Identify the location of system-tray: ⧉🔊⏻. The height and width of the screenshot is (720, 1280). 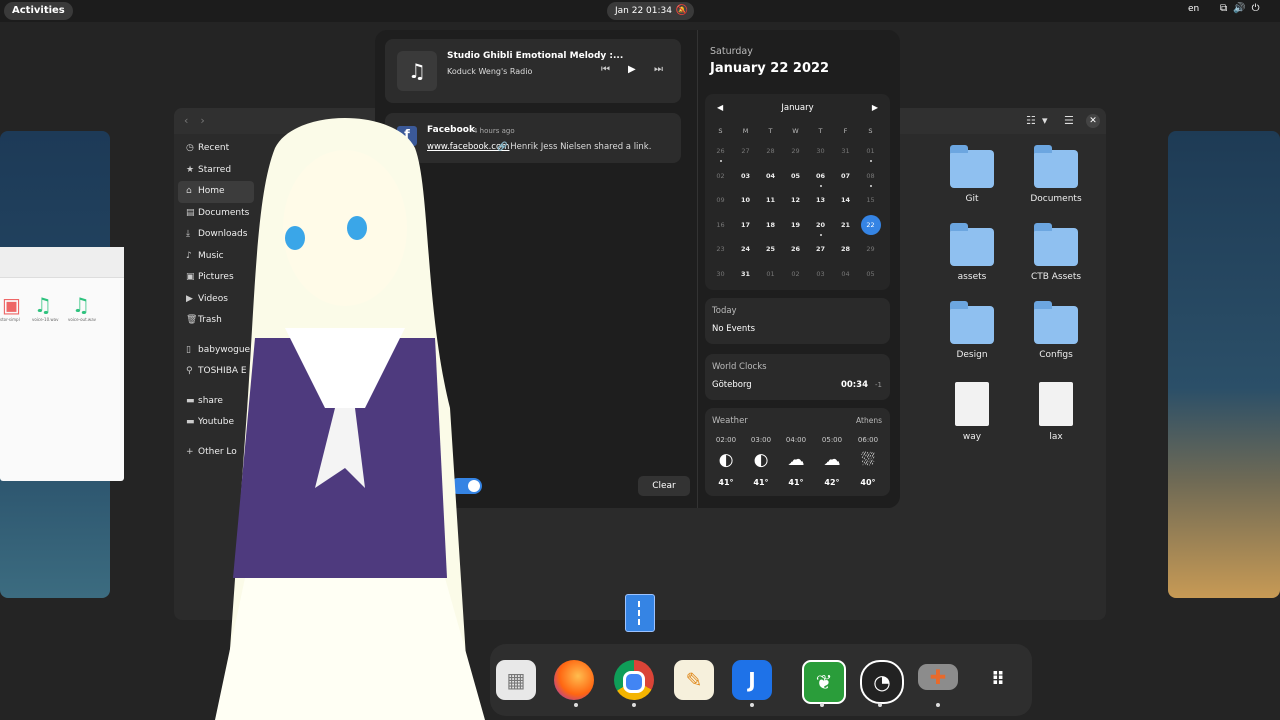
(1243, 8).